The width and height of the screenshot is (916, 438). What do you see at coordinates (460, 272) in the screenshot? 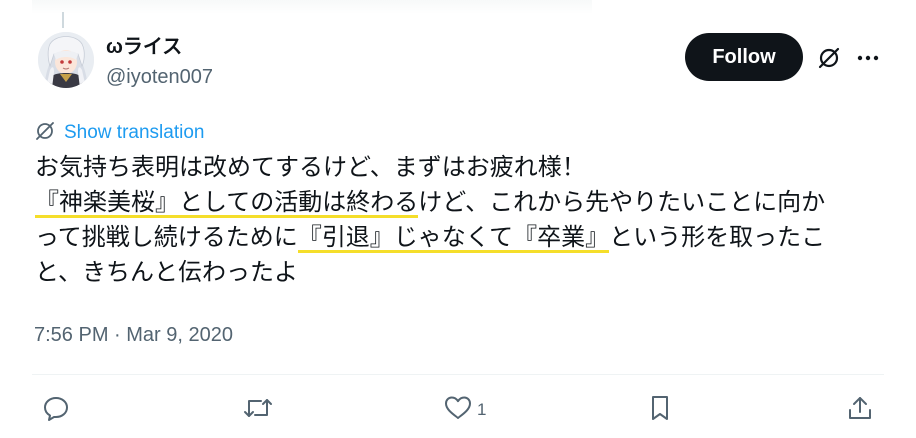
I see `tweet-text-line: と、きちんと伝わったよ` at bounding box center [460, 272].